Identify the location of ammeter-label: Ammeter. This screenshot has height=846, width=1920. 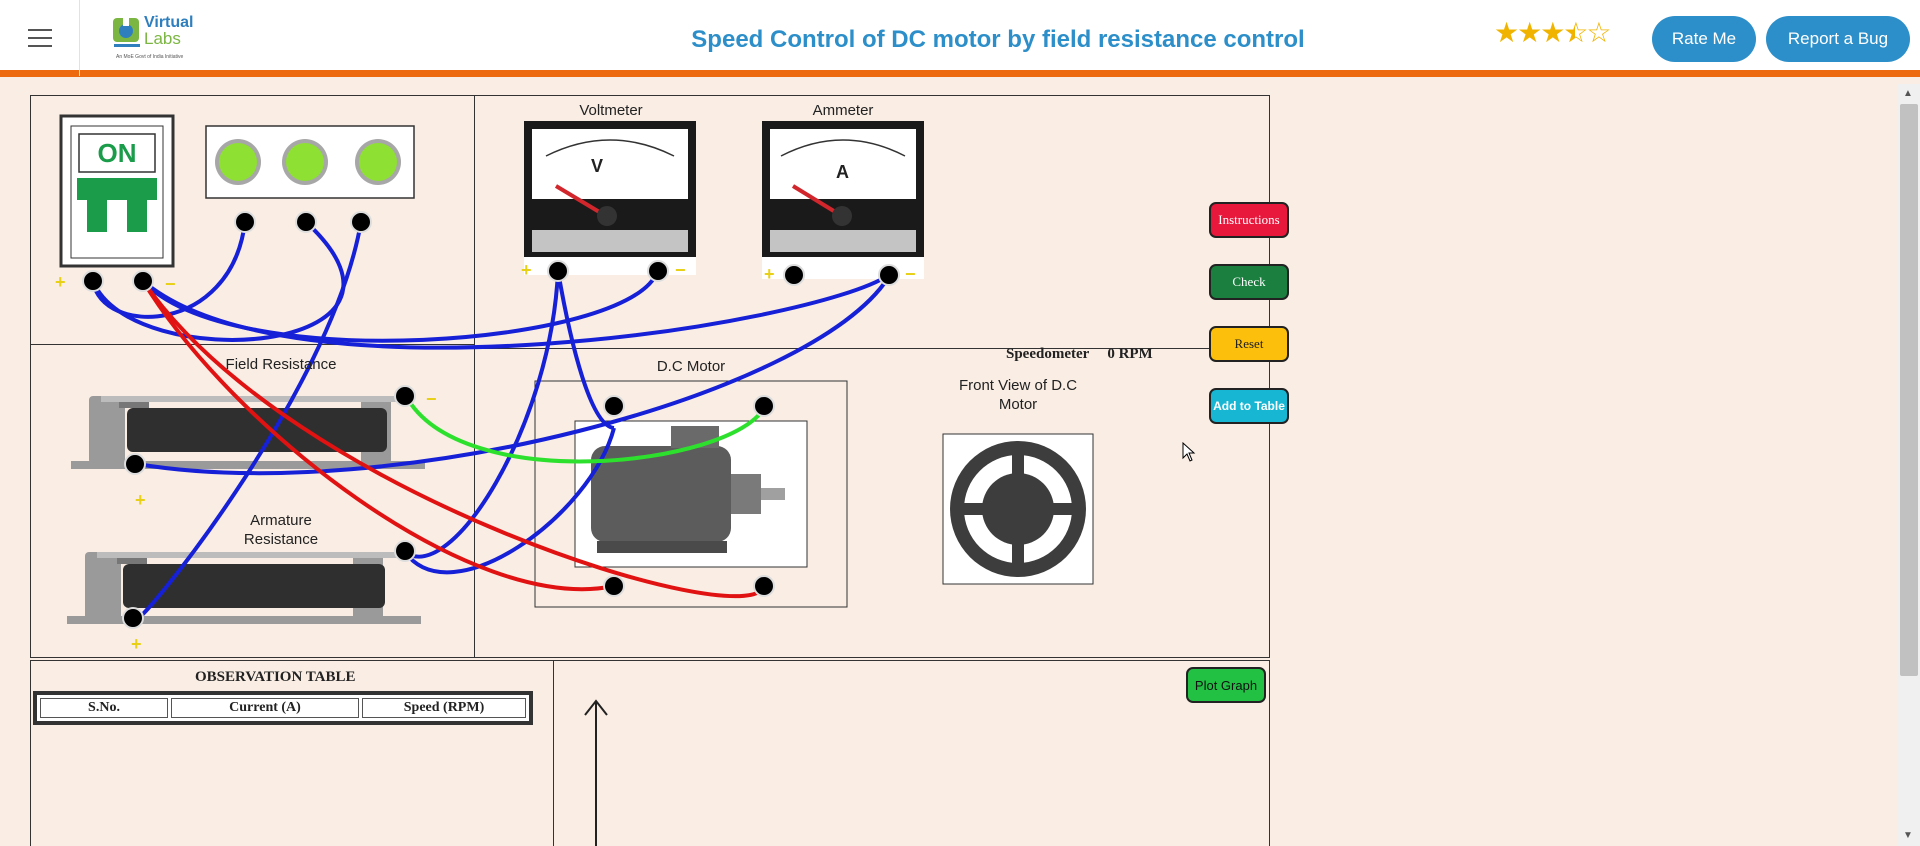
(843, 110).